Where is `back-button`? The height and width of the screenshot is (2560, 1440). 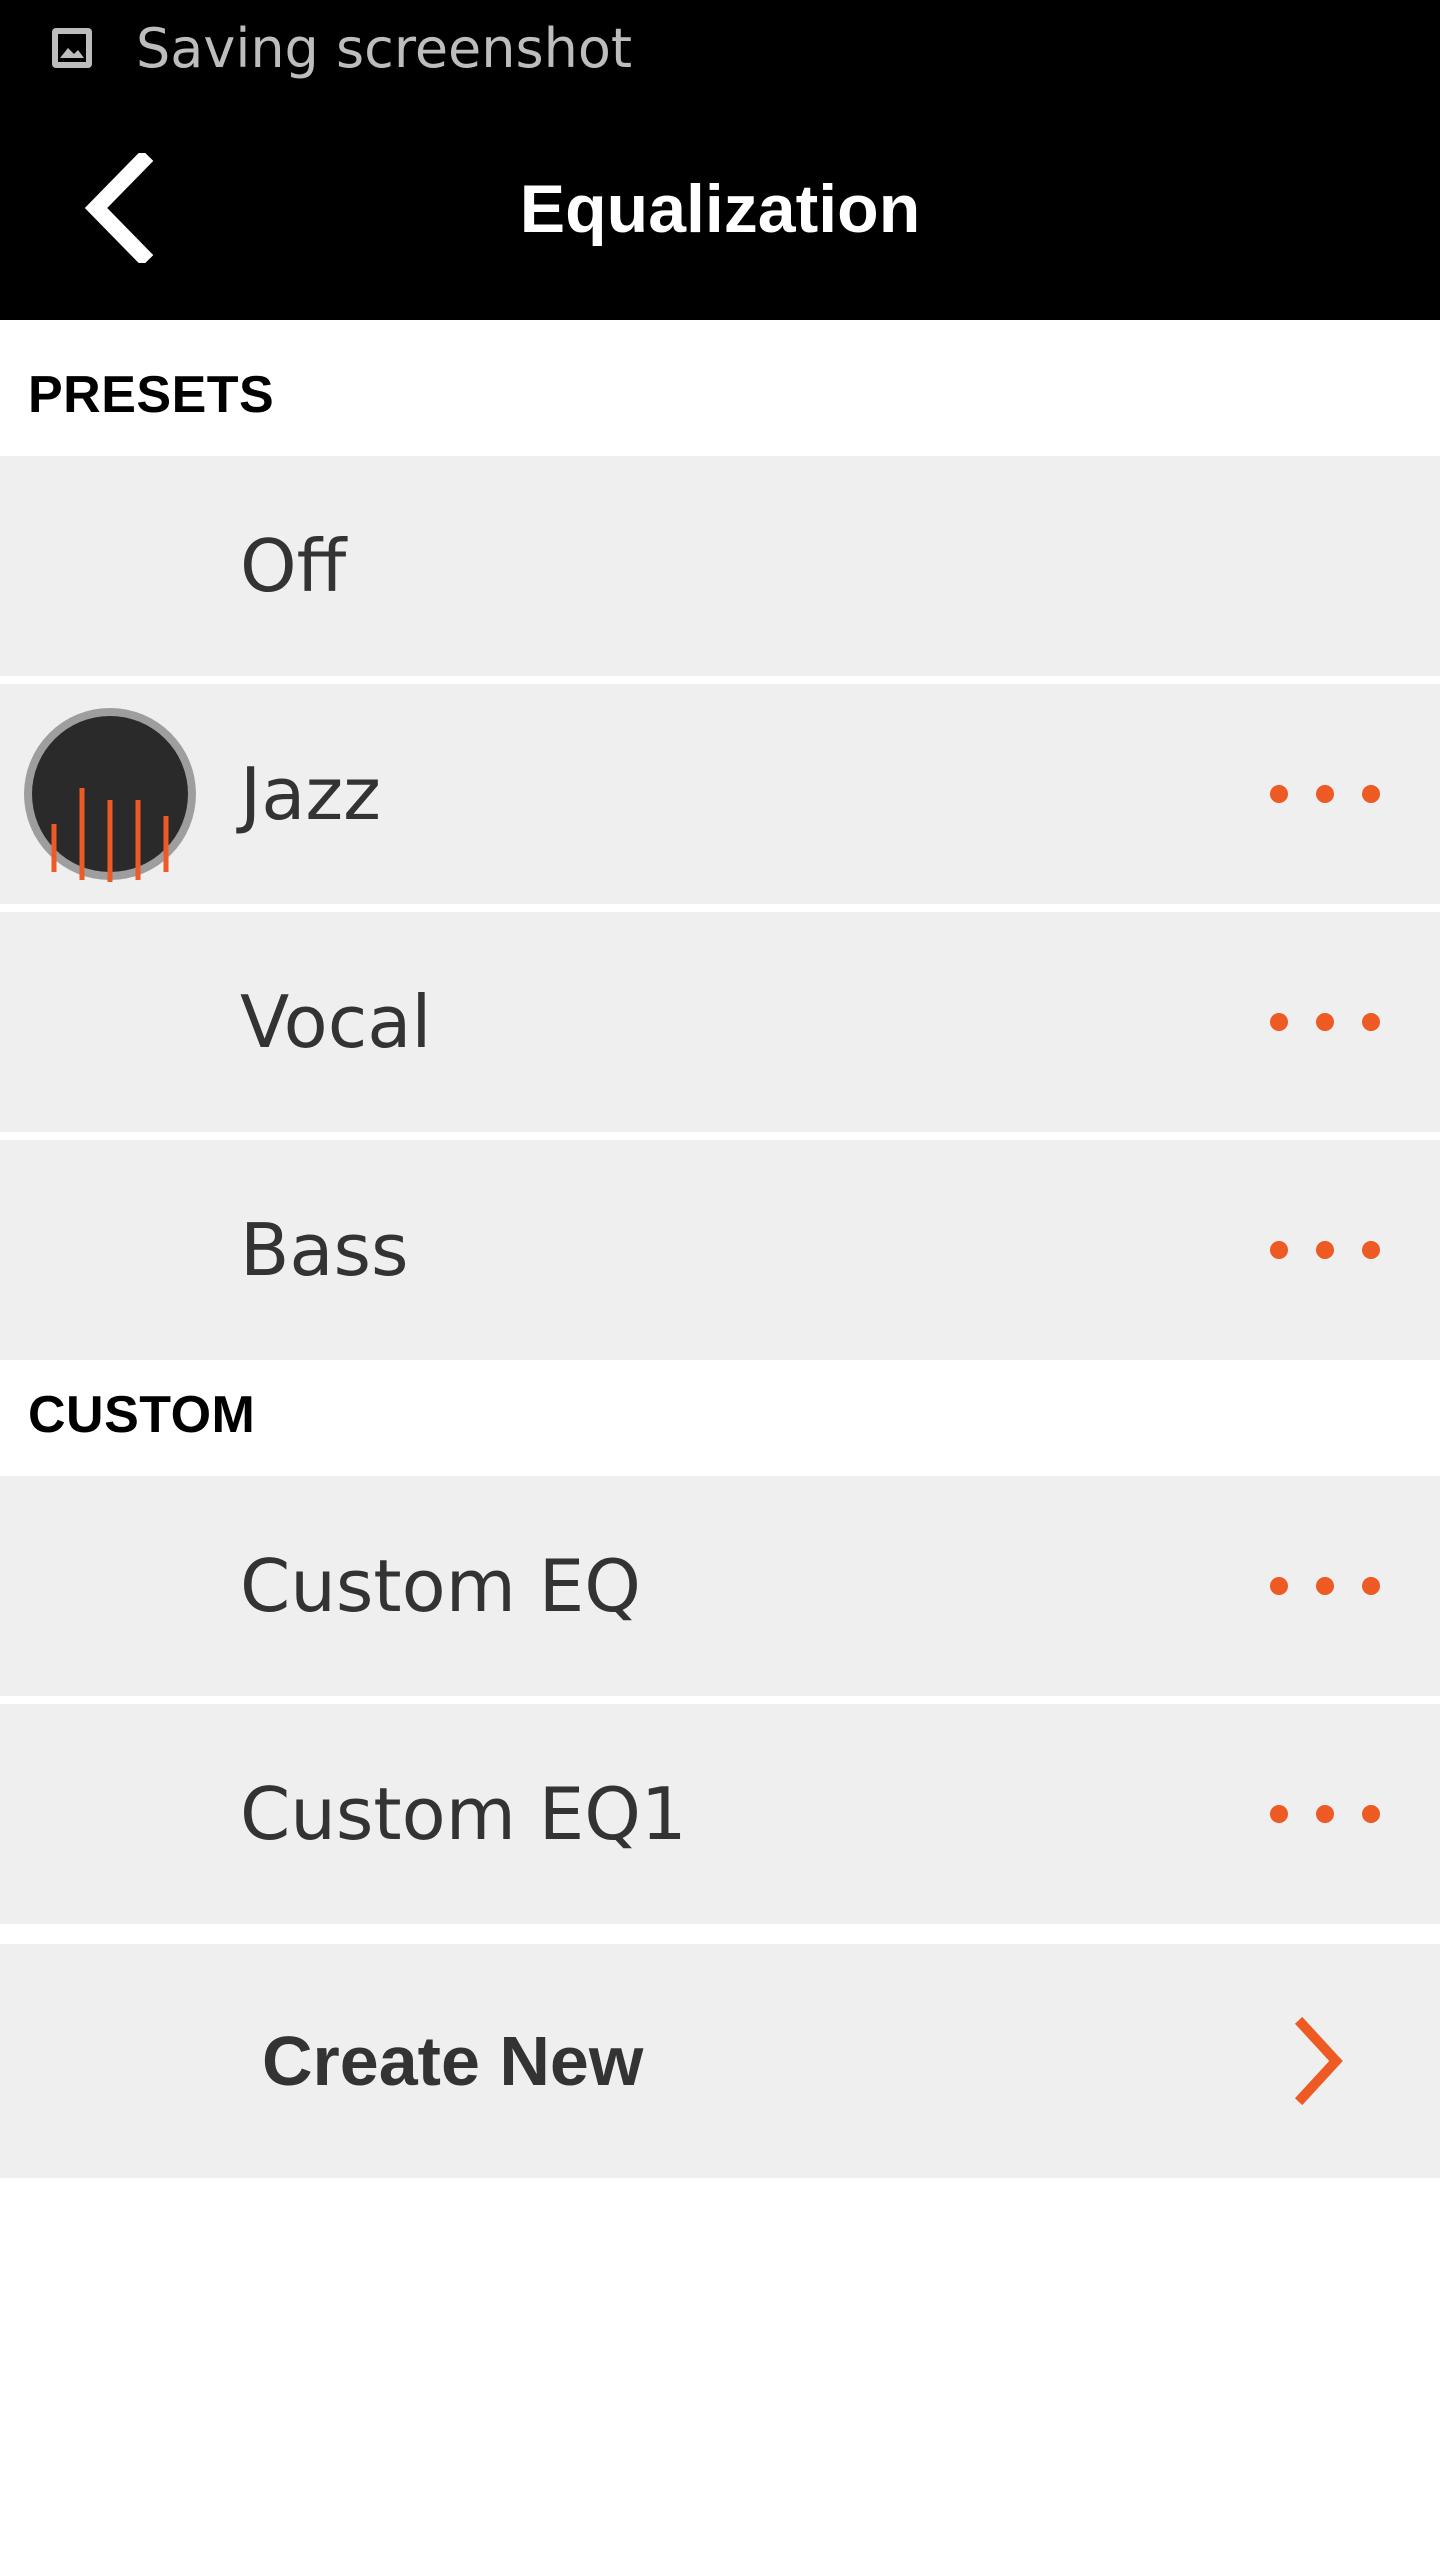
back-button is located at coordinates (120, 208).